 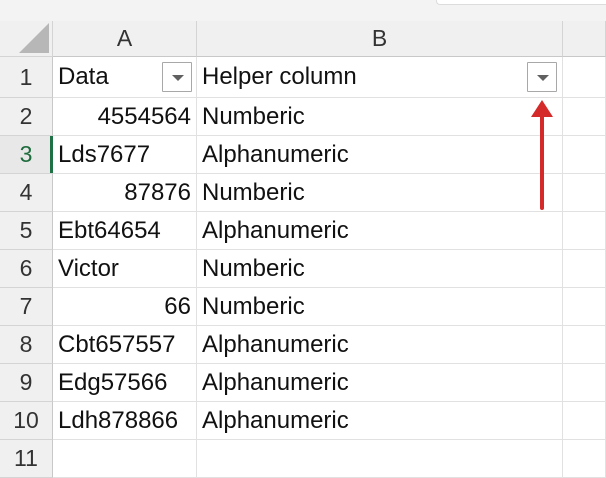 What do you see at coordinates (26, 269) in the screenshot?
I see `row-header-6: 6` at bounding box center [26, 269].